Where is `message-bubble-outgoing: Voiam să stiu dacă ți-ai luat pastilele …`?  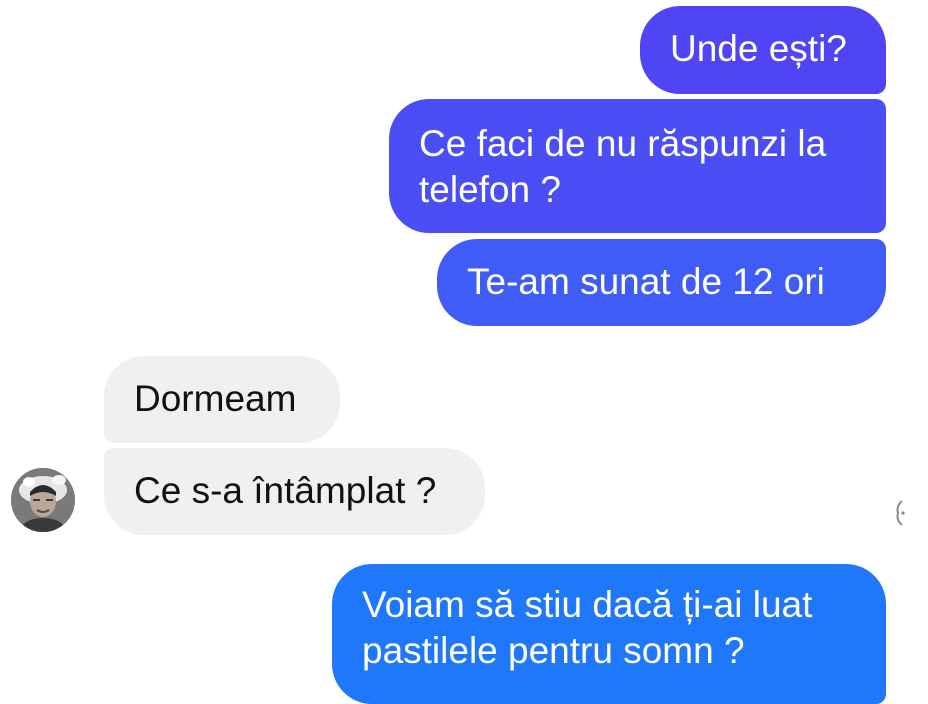 message-bubble-outgoing: Voiam să stiu dacă ți-ai luat pastilele … is located at coordinates (609, 634).